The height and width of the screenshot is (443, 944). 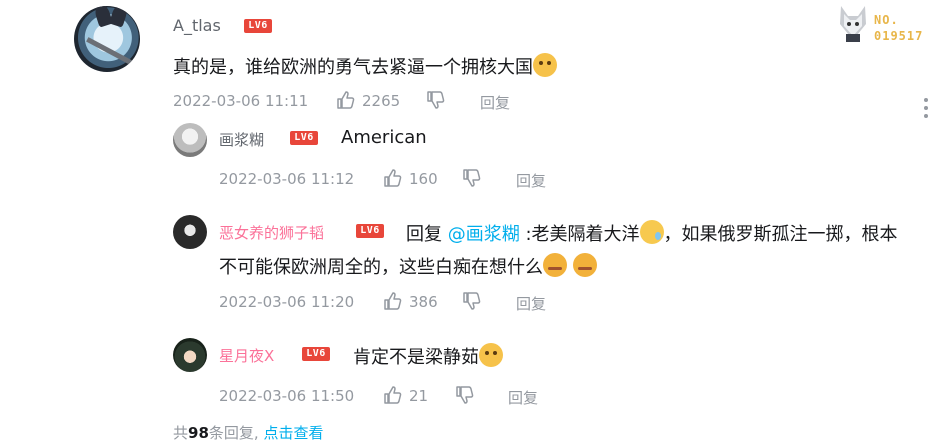 I want to click on reply-content: 回复 @画浆糊 :老美隔着大洋 ，如果俄罗斯孤注一掷，根本, so click(x=652, y=233).